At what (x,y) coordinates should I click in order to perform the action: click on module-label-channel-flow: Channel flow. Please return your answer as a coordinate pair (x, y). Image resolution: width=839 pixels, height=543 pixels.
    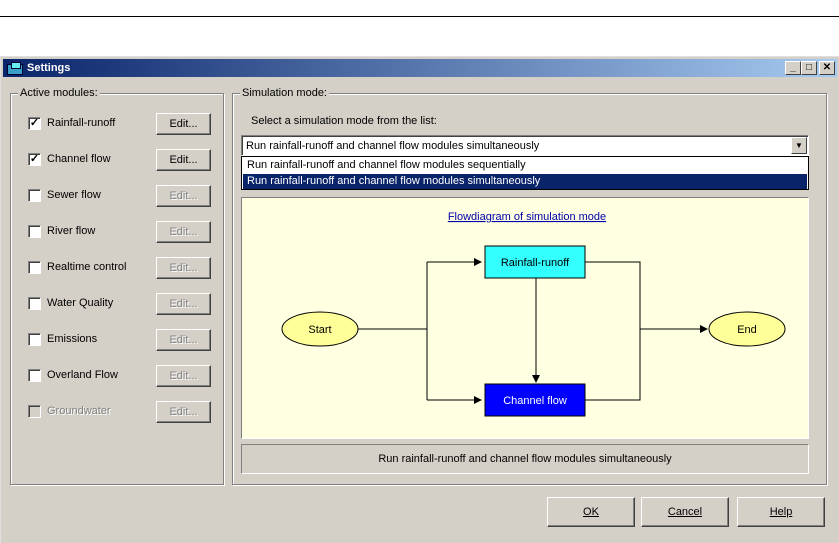
    Looking at the image, I should click on (79, 159).